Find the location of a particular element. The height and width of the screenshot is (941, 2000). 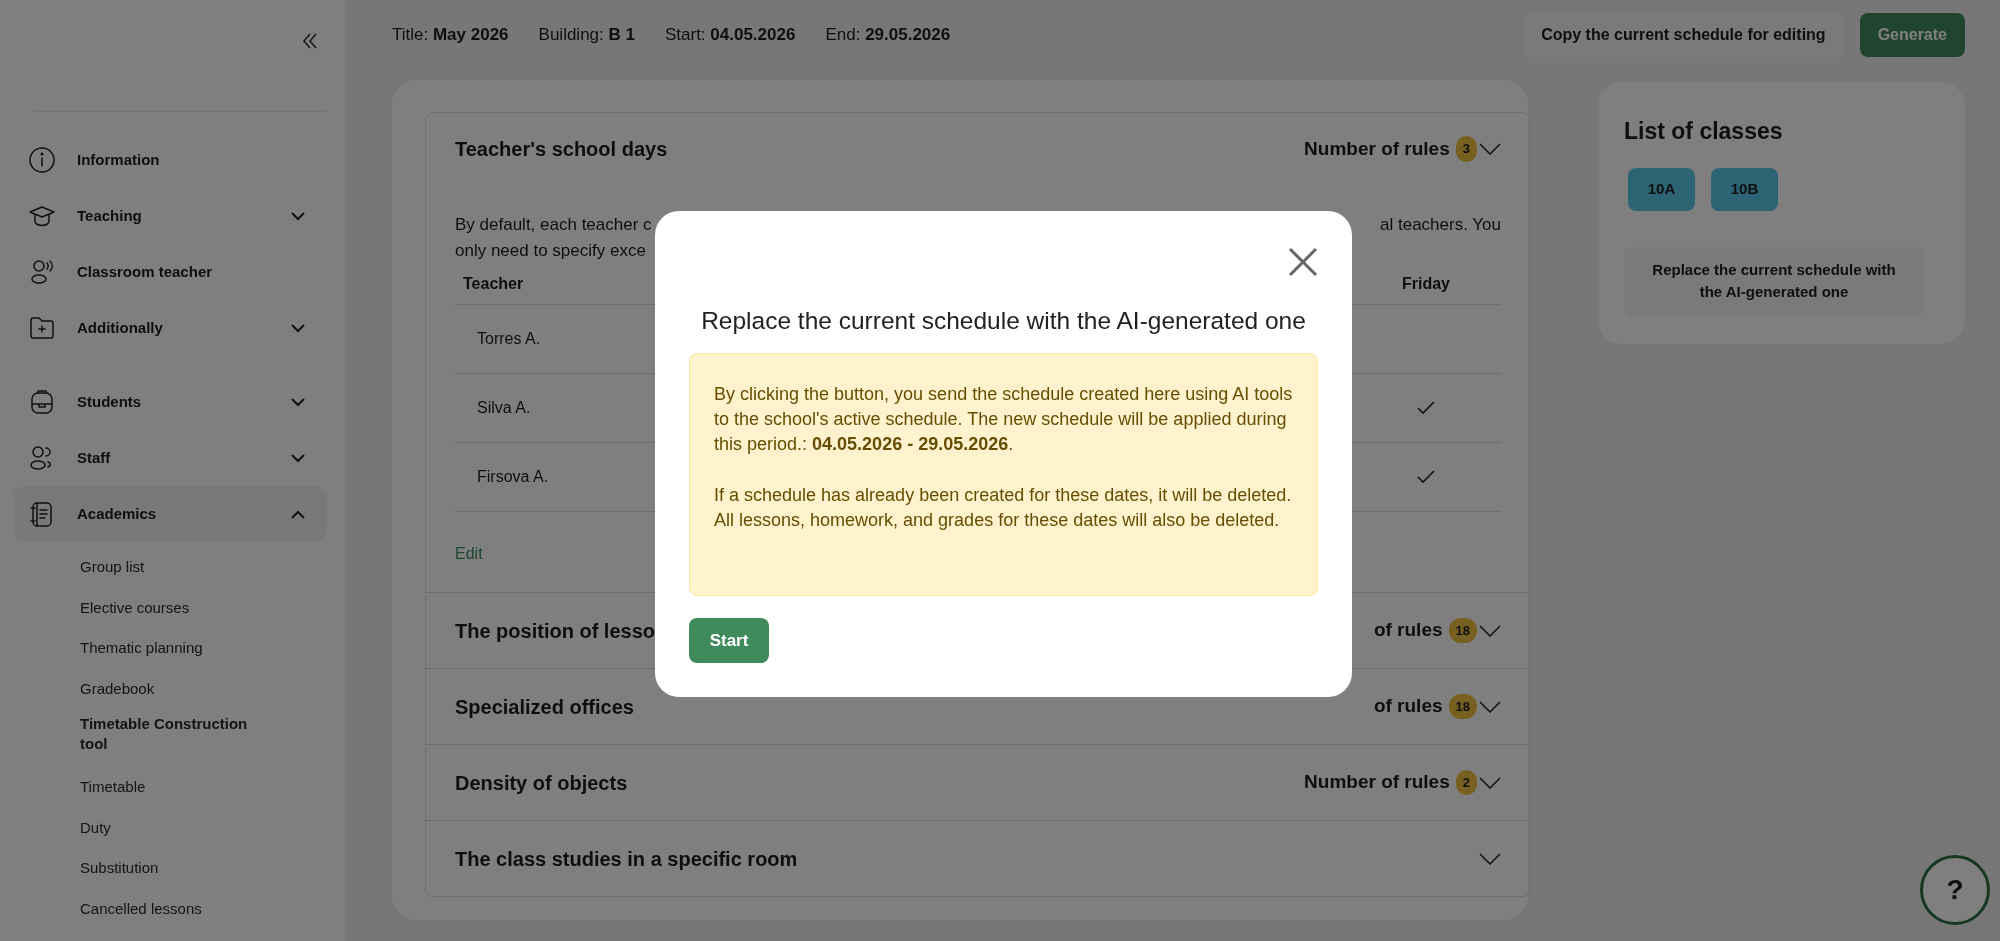

modal-title: Replace the current schedule with the AI-generated one is located at coordinates (1003, 321).